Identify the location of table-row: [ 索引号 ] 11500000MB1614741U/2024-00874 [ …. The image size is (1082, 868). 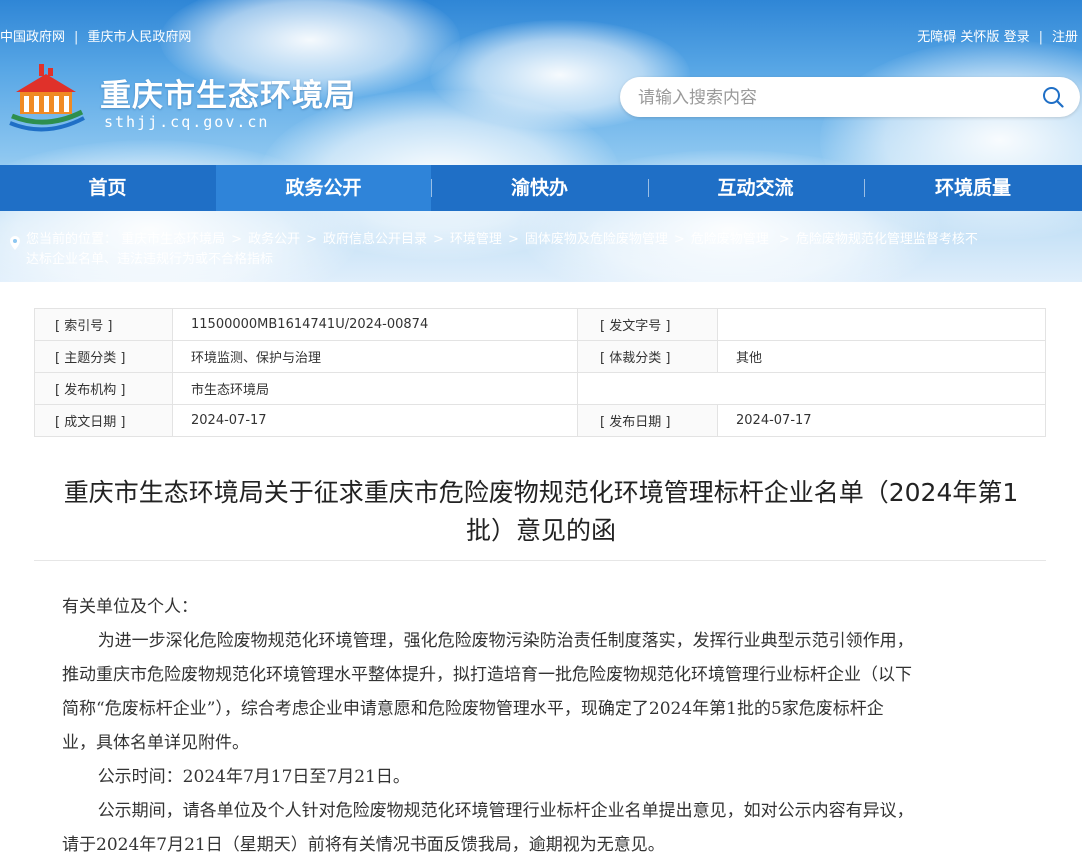
(540, 324).